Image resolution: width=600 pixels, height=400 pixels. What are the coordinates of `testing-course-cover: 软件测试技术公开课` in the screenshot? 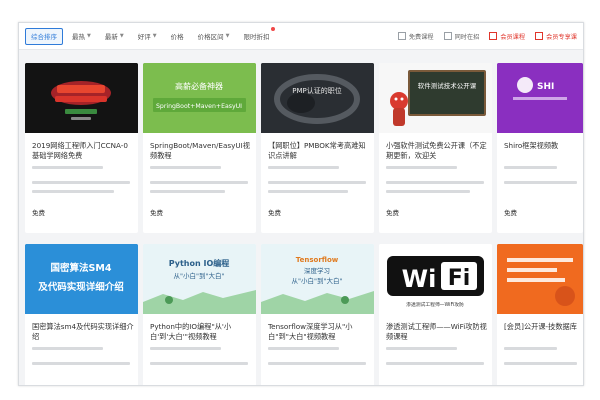 It's located at (435, 98).